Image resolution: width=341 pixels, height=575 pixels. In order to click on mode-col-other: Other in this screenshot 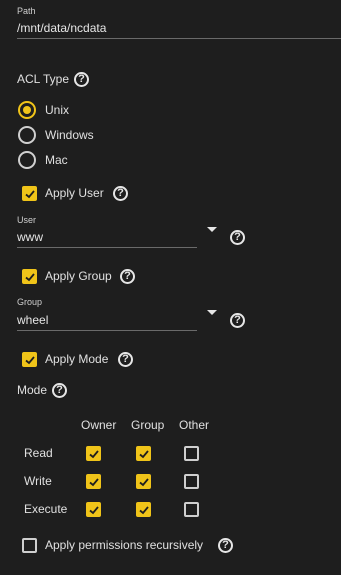, I will do `click(194, 425)`.